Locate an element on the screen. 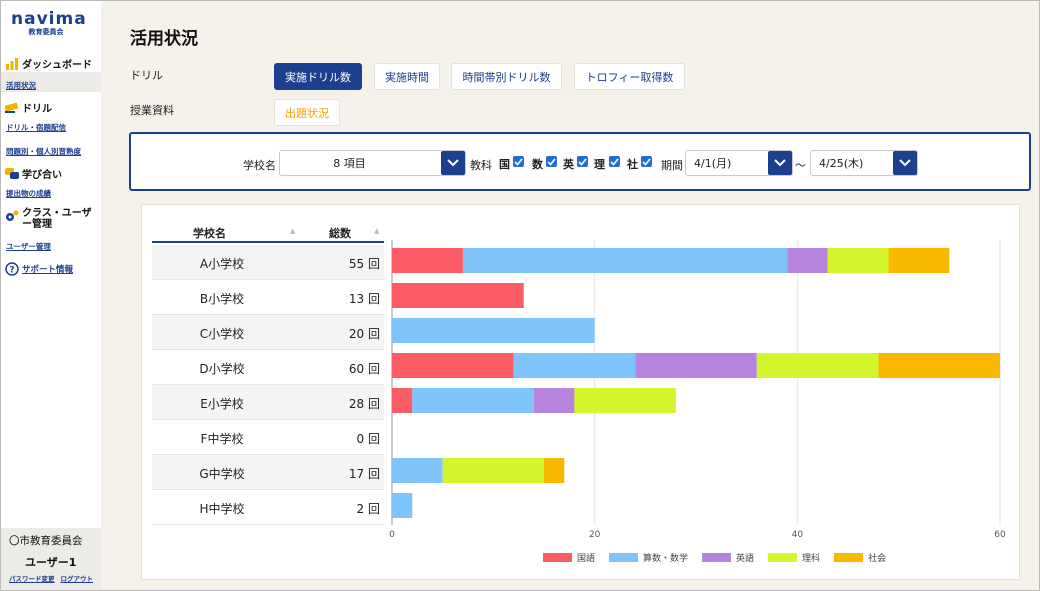  column-header-total: 総数 is located at coordinates (340, 233).